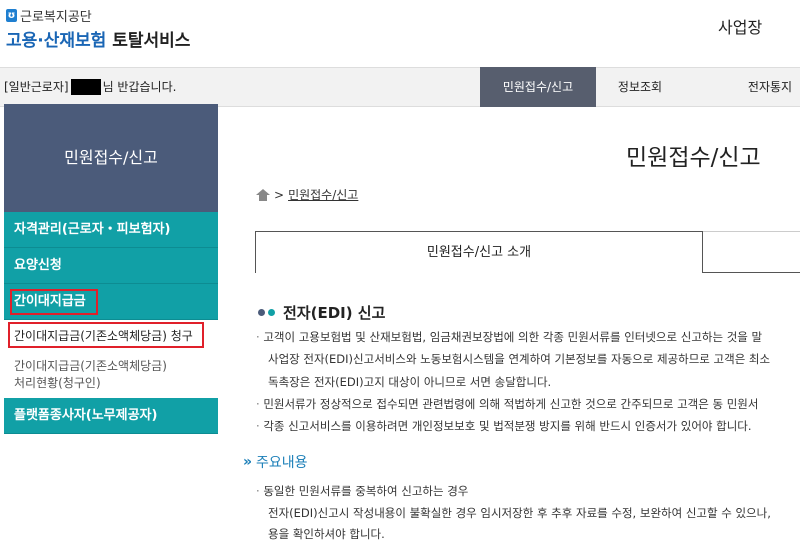 This screenshot has width=800, height=542. Describe the element at coordinates (640, 87) in the screenshot. I see `nav-info-inquiry: 정보조회` at that location.